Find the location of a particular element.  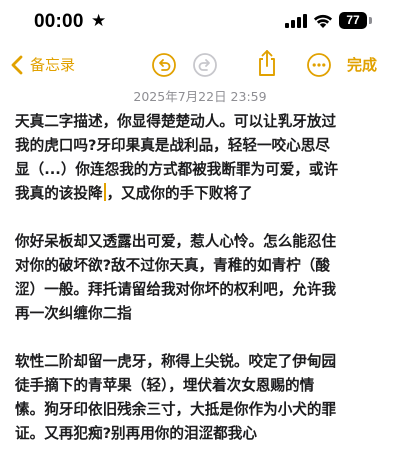

note-line: 徒手摘下的青苹果（轻），埋伏着次女恩赐的情 is located at coordinates (165, 385).